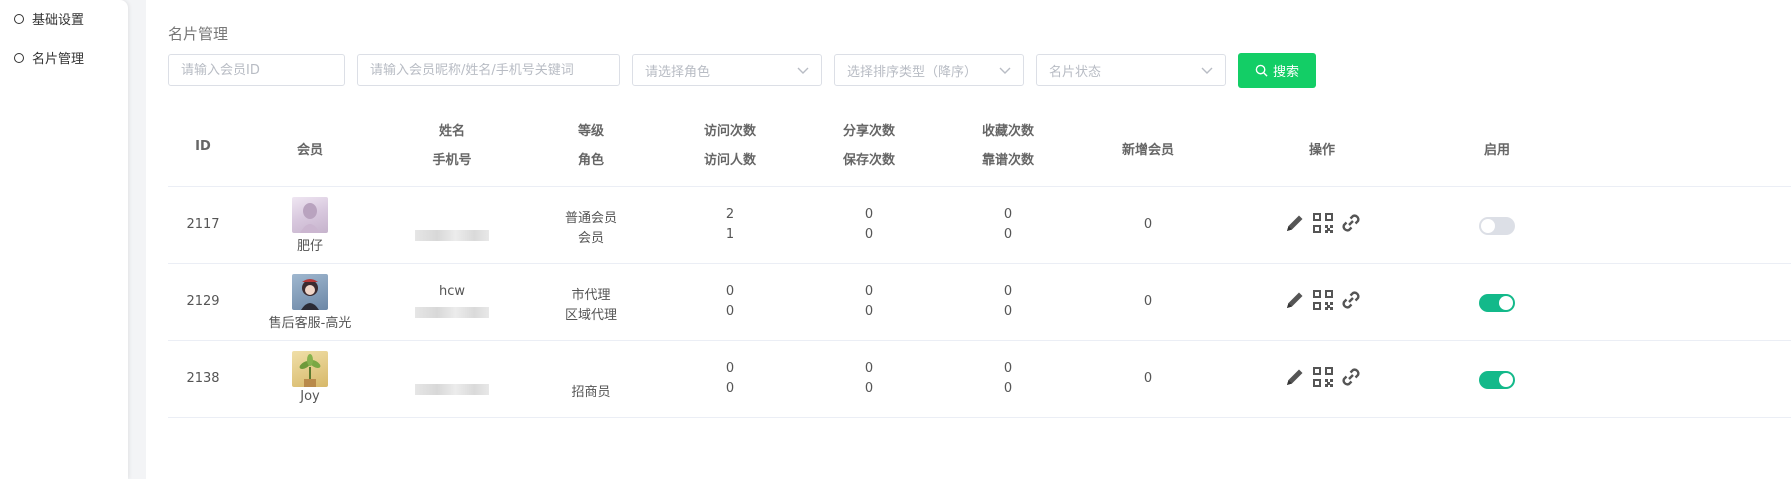 This screenshot has height=479, width=1791. Describe the element at coordinates (452, 160) in the screenshot. I see `header-phone: 手机号` at that location.